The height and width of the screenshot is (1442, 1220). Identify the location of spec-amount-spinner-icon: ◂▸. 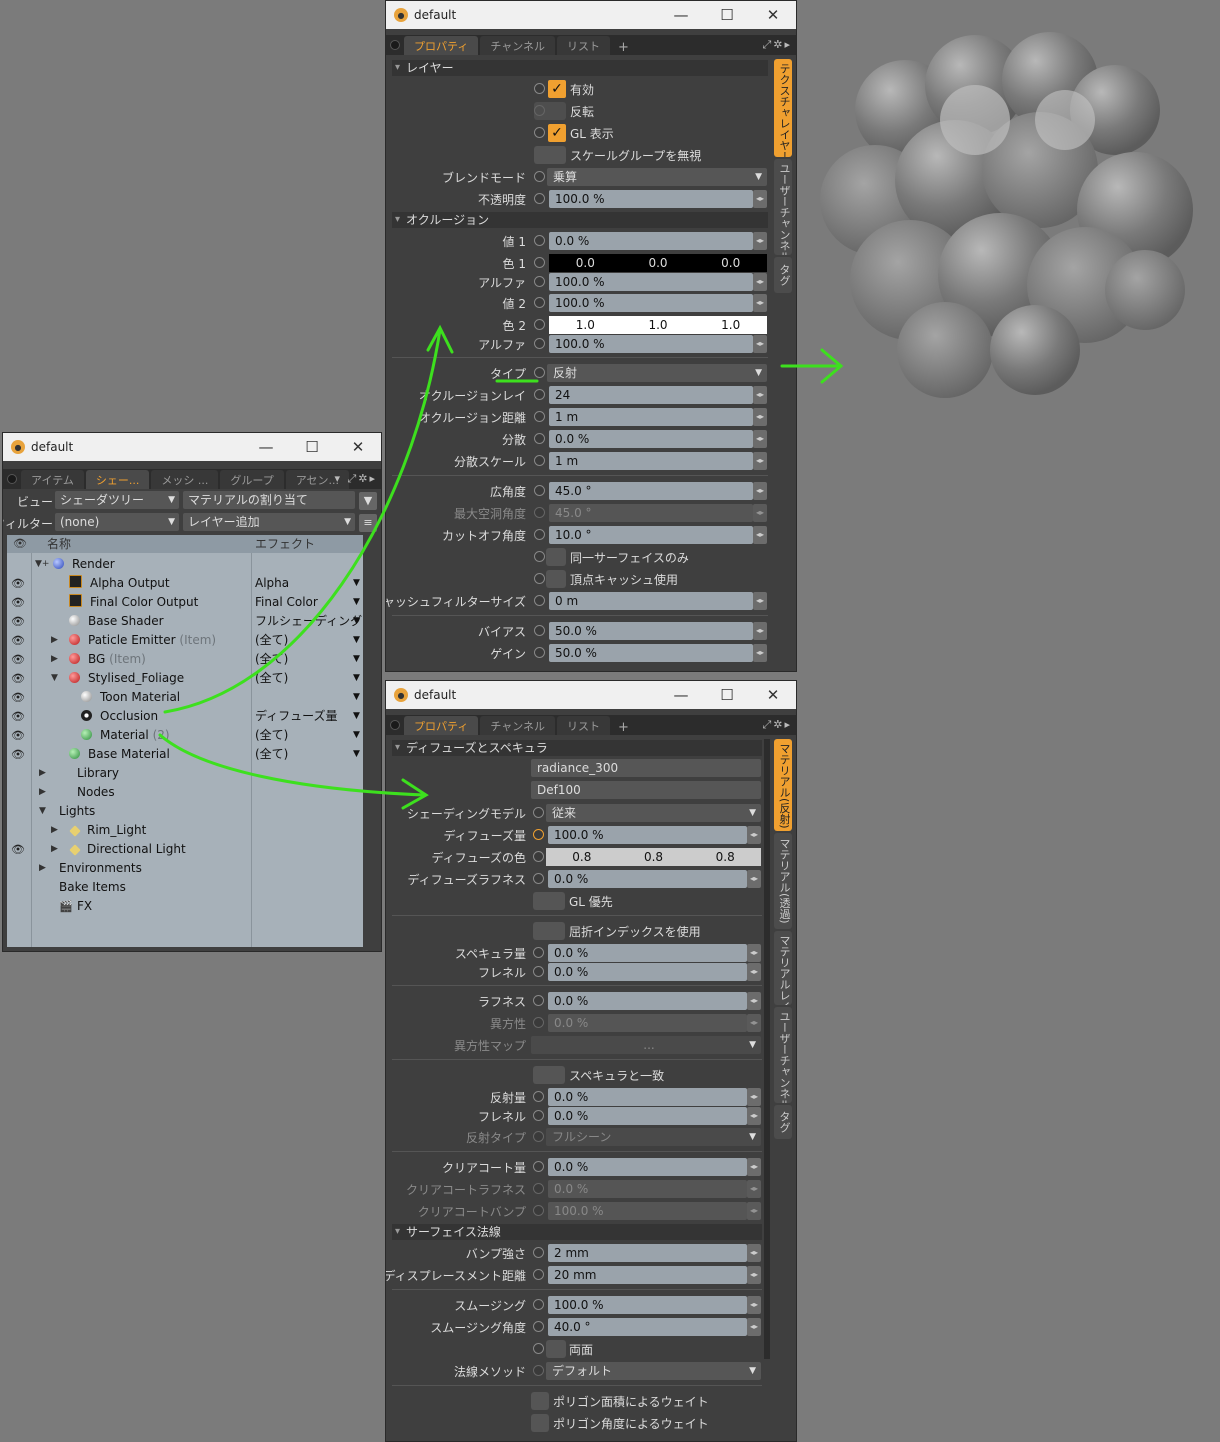
(754, 953).